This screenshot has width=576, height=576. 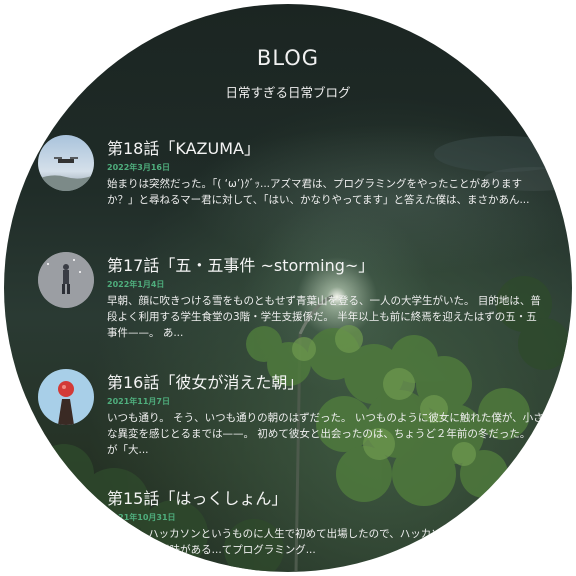 What do you see at coordinates (288, 92) in the screenshot?
I see `blog-subtitle: 日常すぎる日常ブログ` at bounding box center [288, 92].